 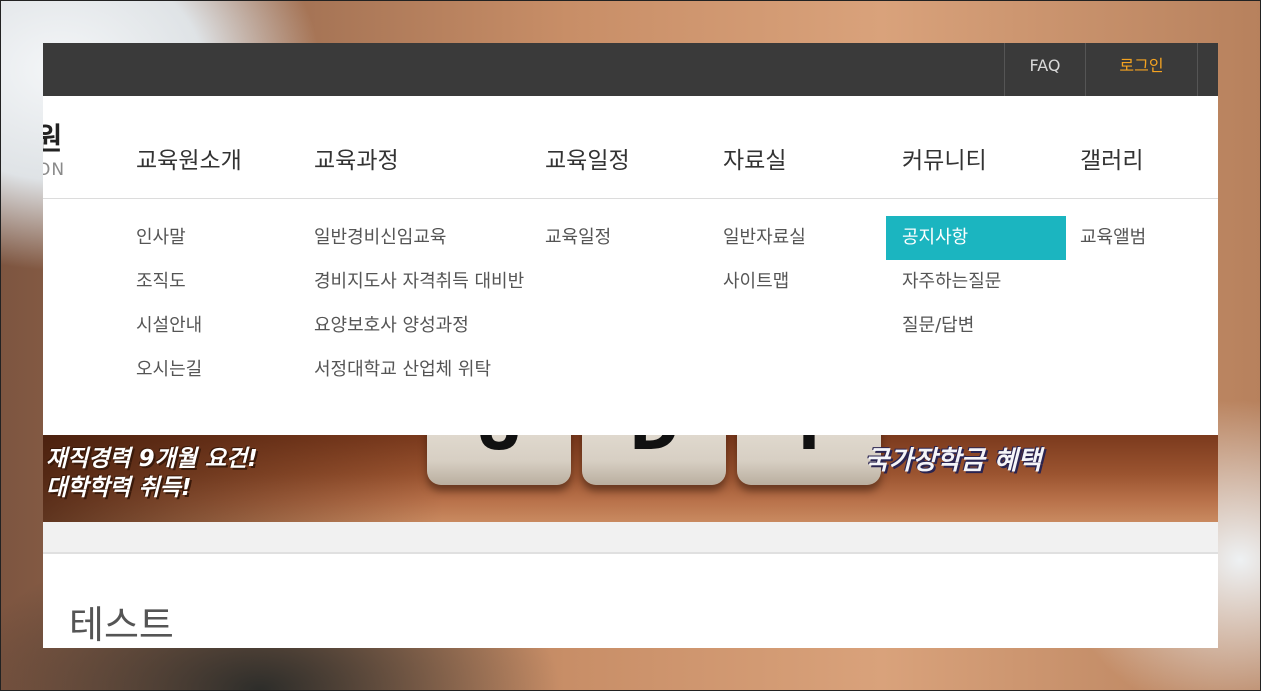 What do you see at coordinates (630, 538) in the screenshot?
I see `breadcrumb-bar` at bounding box center [630, 538].